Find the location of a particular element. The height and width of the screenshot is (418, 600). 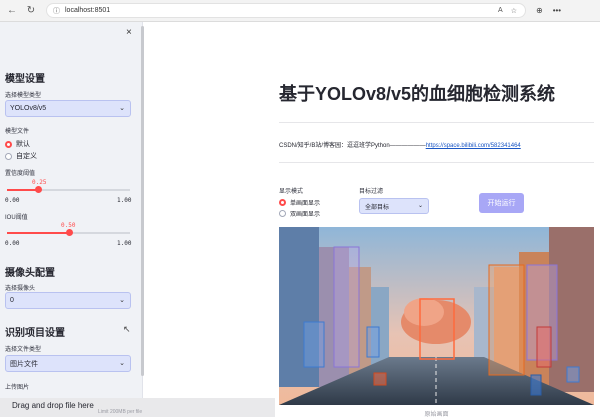

extensions-icon: ⊕ is located at coordinates (539, 10).